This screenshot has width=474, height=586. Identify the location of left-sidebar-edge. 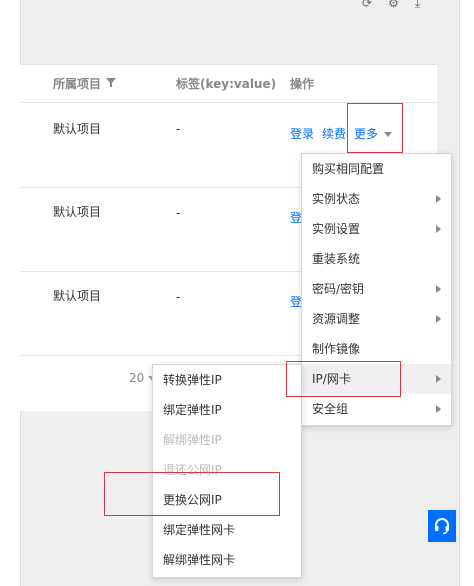
(10, 293).